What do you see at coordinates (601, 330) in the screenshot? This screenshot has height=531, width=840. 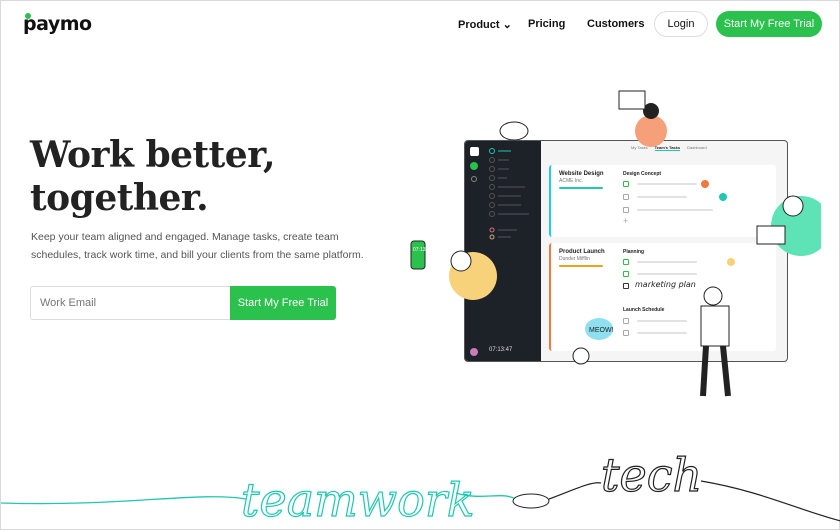 I see `meow-bubble: MEOW!` at bounding box center [601, 330].